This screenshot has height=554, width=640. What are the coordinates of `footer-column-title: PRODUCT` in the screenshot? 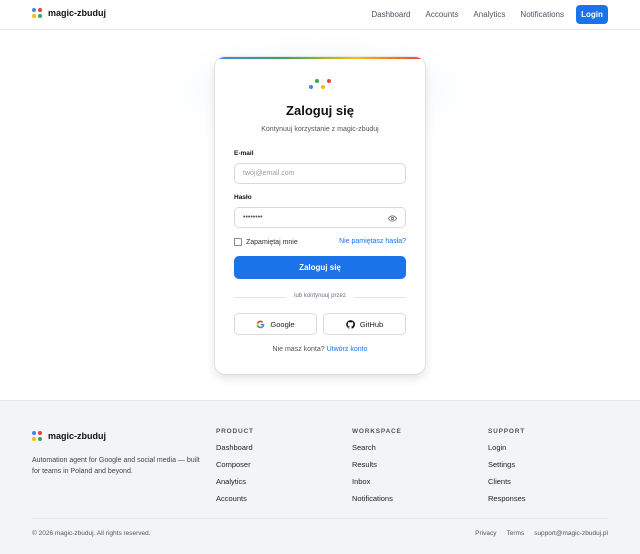 It's located at (235, 431).